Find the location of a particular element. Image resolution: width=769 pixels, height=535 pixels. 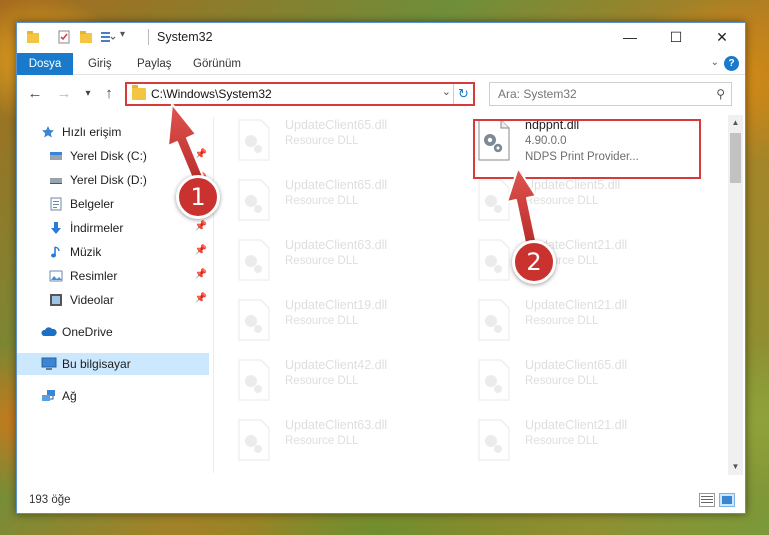

file-name: UpdateClient19.dll is located at coordinates (336, 305).